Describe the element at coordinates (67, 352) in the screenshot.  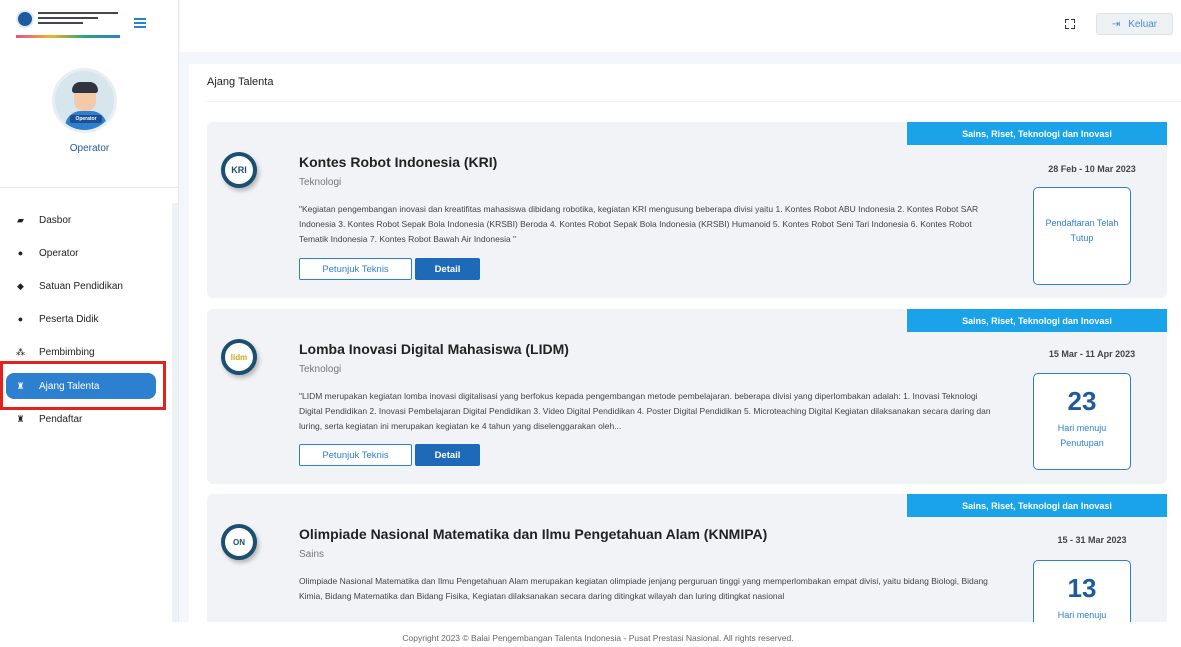
I see `sidebar-item-label: Pembimbing` at that location.